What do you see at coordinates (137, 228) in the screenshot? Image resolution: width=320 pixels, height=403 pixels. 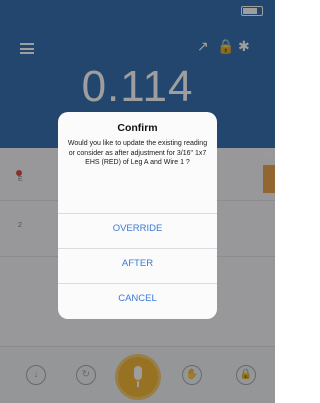 I see `override-button: OVERRIDE` at bounding box center [137, 228].